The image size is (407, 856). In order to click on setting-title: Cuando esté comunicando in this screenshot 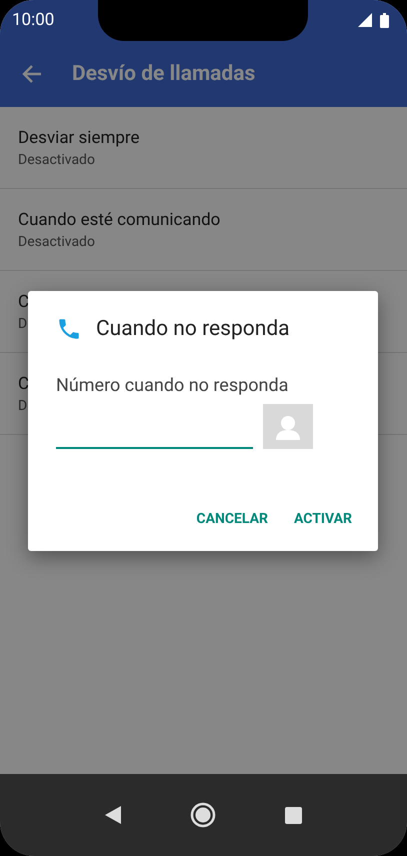, I will do `click(119, 220)`.